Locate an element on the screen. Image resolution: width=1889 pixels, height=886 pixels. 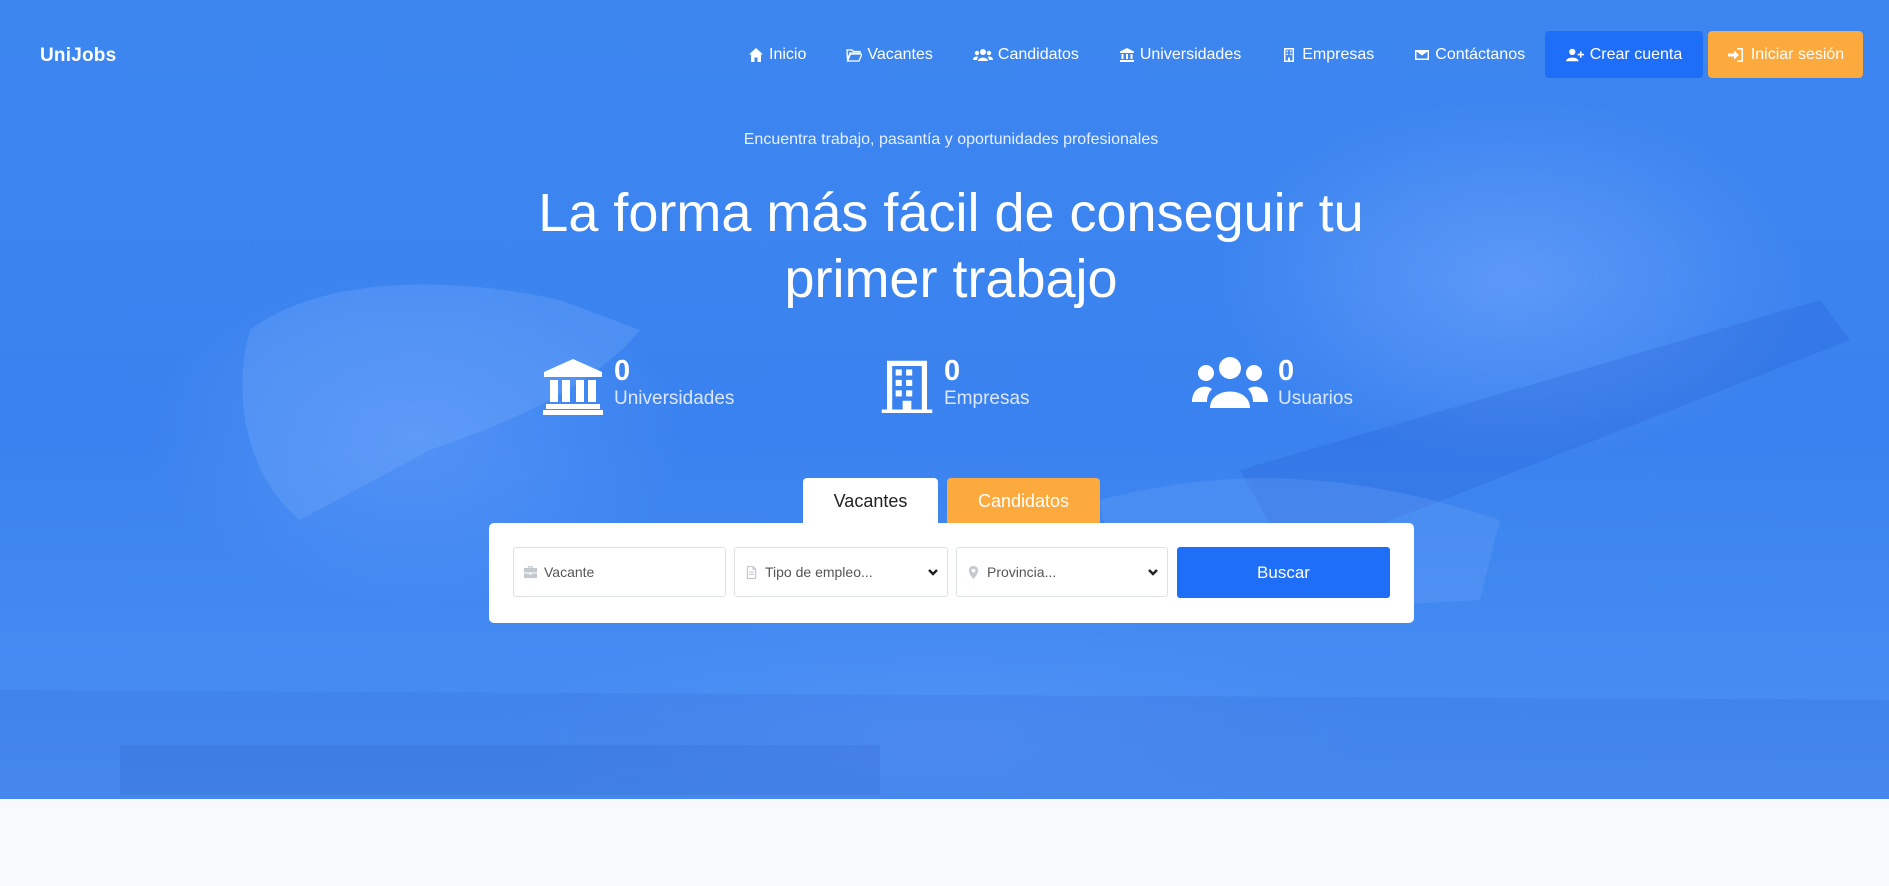
nav-inicio: Inicio is located at coordinates (777, 55).